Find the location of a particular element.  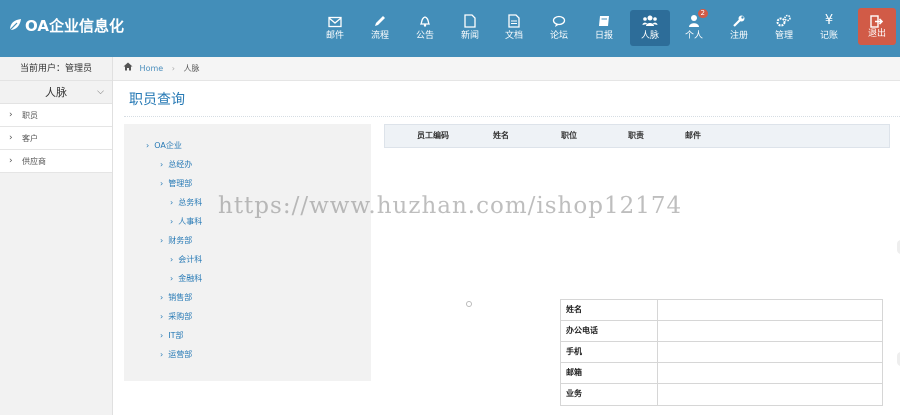

pencil-icon is located at coordinates (380, 20).